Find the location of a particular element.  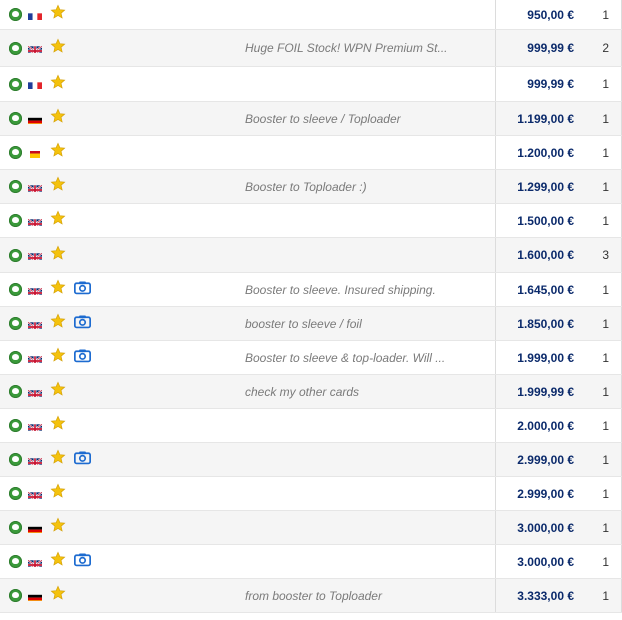

price: 1.299,00 € is located at coordinates (545, 186).